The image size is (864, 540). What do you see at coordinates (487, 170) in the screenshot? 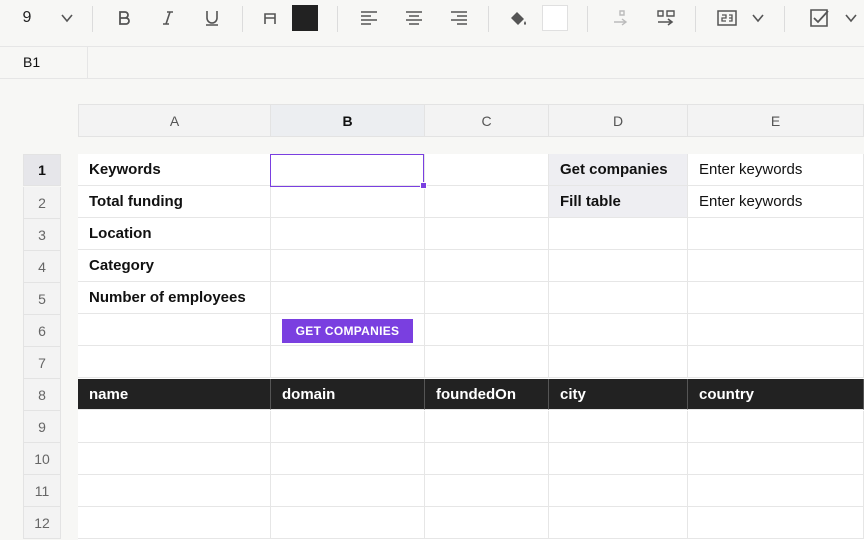
I see `cell-c1` at bounding box center [487, 170].